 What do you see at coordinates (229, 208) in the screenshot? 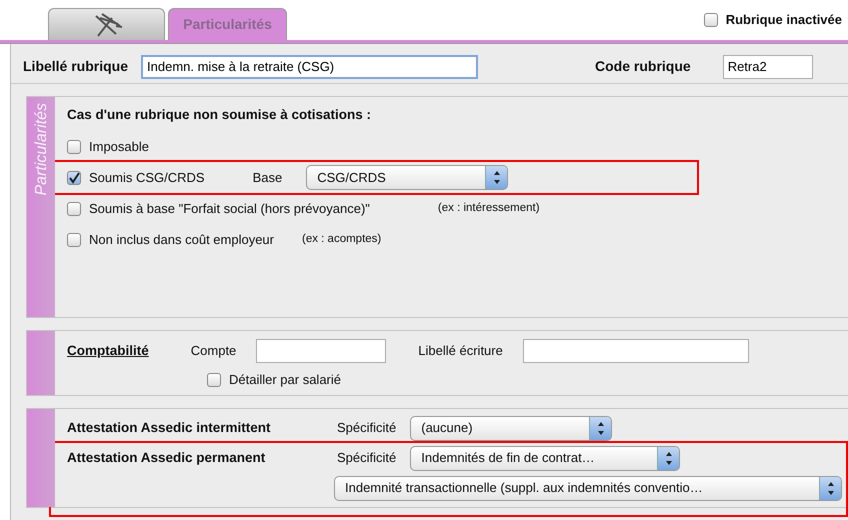
I see `checkbox-label: Soumis à base "Forfait social (hors prévoyance)"` at bounding box center [229, 208].